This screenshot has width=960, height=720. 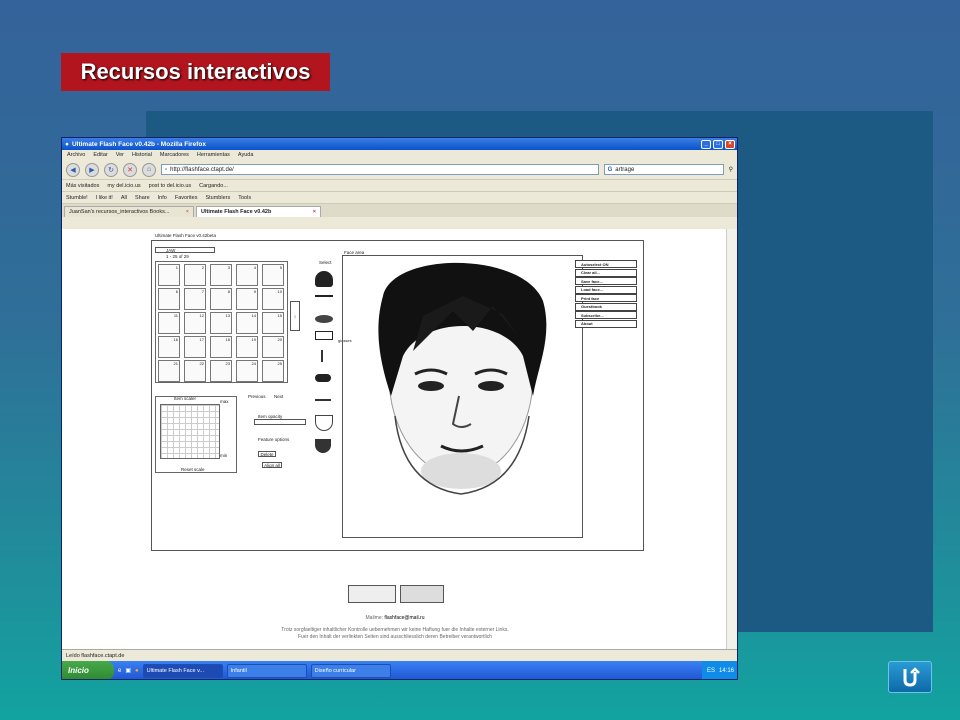 I want to click on quicklaunch-firefox-icon: ●, so click(x=137, y=671).